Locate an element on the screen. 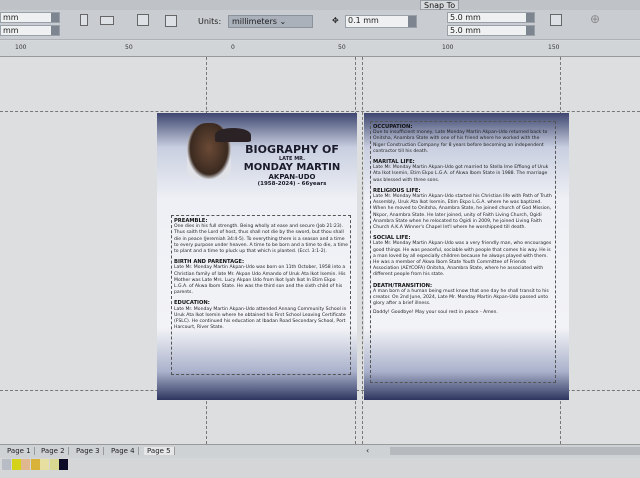 Image resolution: width=640 pixels, height=478 pixels. add-icon: ⊕ is located at coordinates (595, 19).